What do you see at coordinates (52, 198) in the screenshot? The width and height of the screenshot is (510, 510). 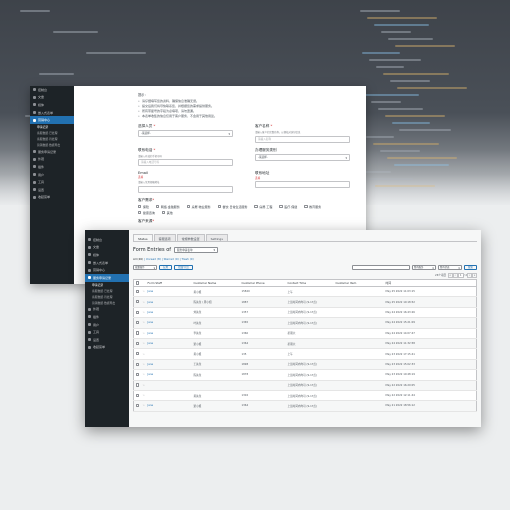 I see `sidebar1-item-11: 收起菜单` at bounding box center [52, 198].